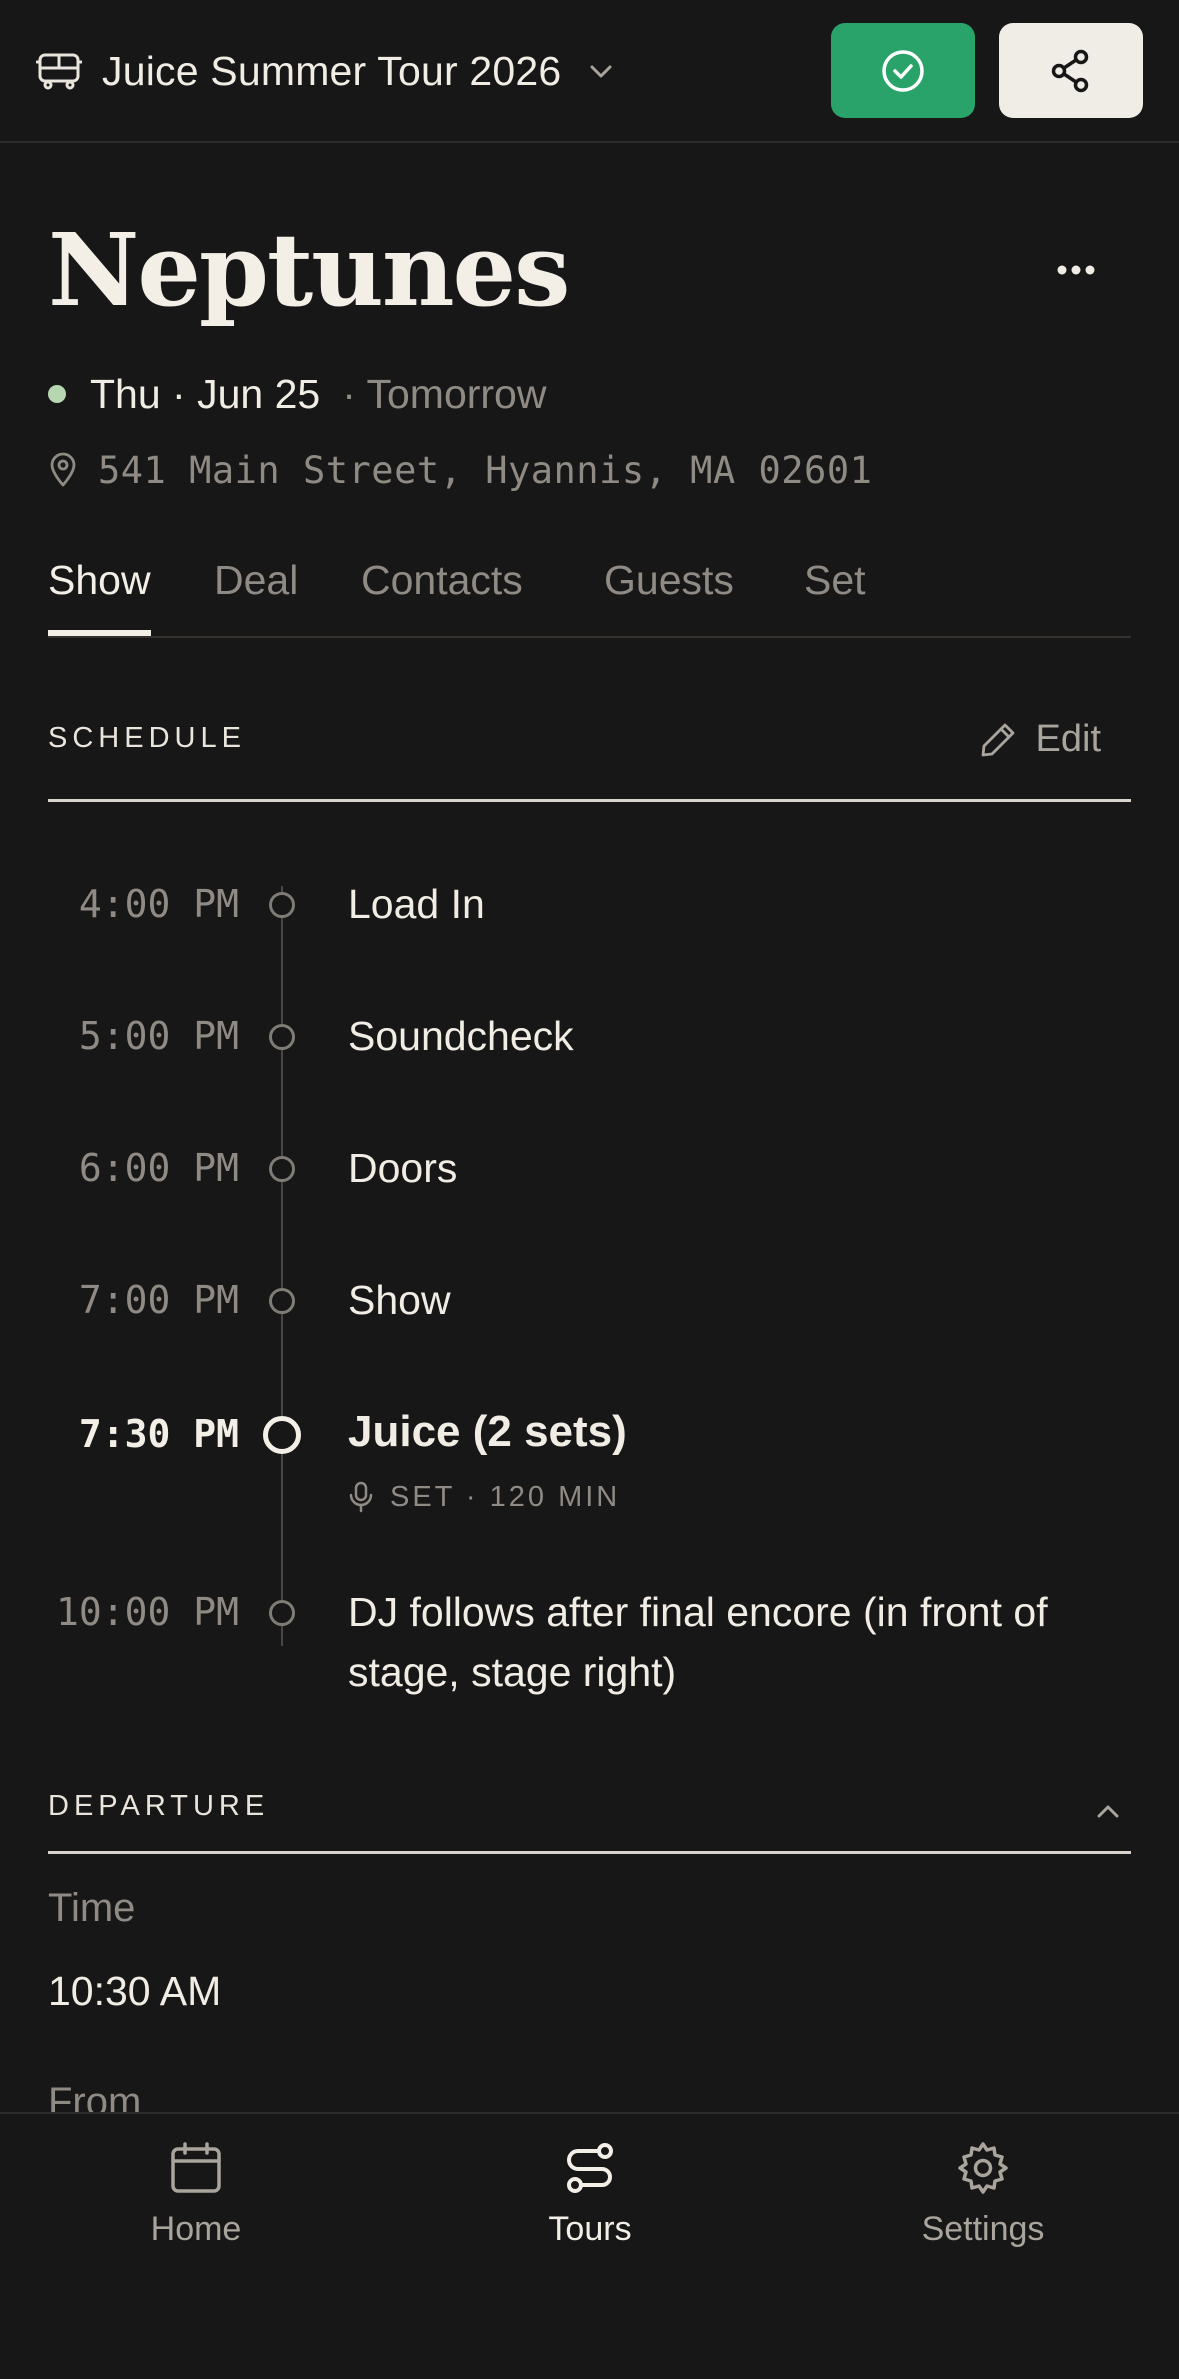 The height and width of the screenshot is (2379, 1179). What do you see at coordinates (282, 1266) in the screenshot?
I see `timeline-line` at bounding box center [282, 1266].